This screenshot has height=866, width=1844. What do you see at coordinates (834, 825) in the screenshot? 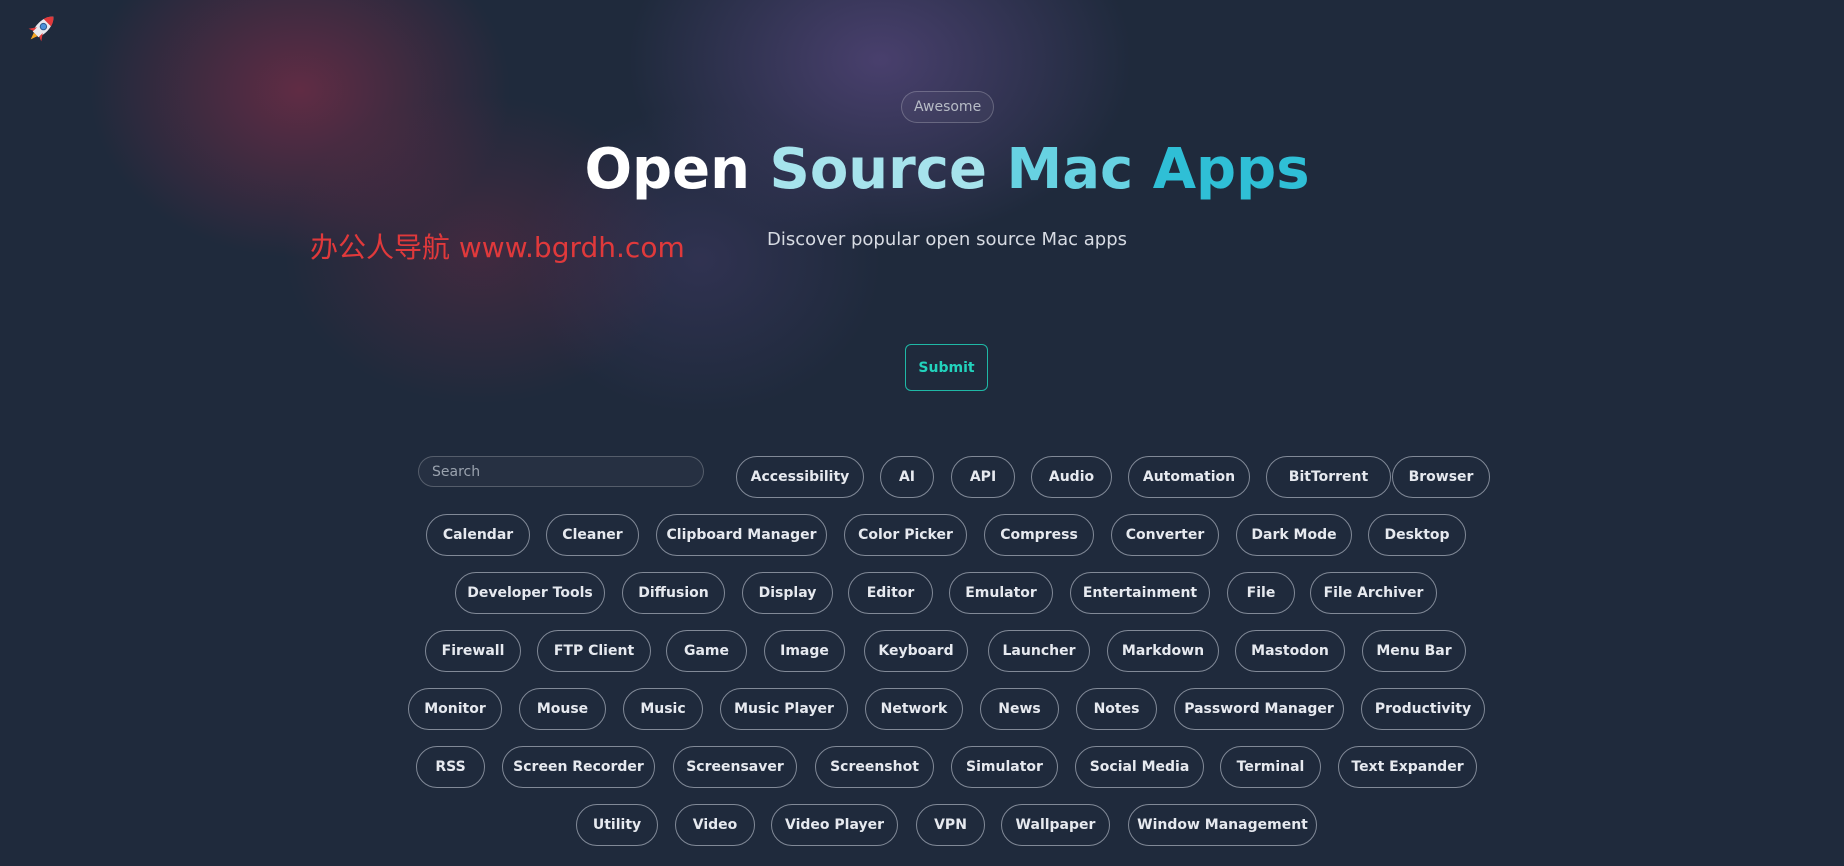
I see `category-tag: Video Player` at bounding box center [834, 825].